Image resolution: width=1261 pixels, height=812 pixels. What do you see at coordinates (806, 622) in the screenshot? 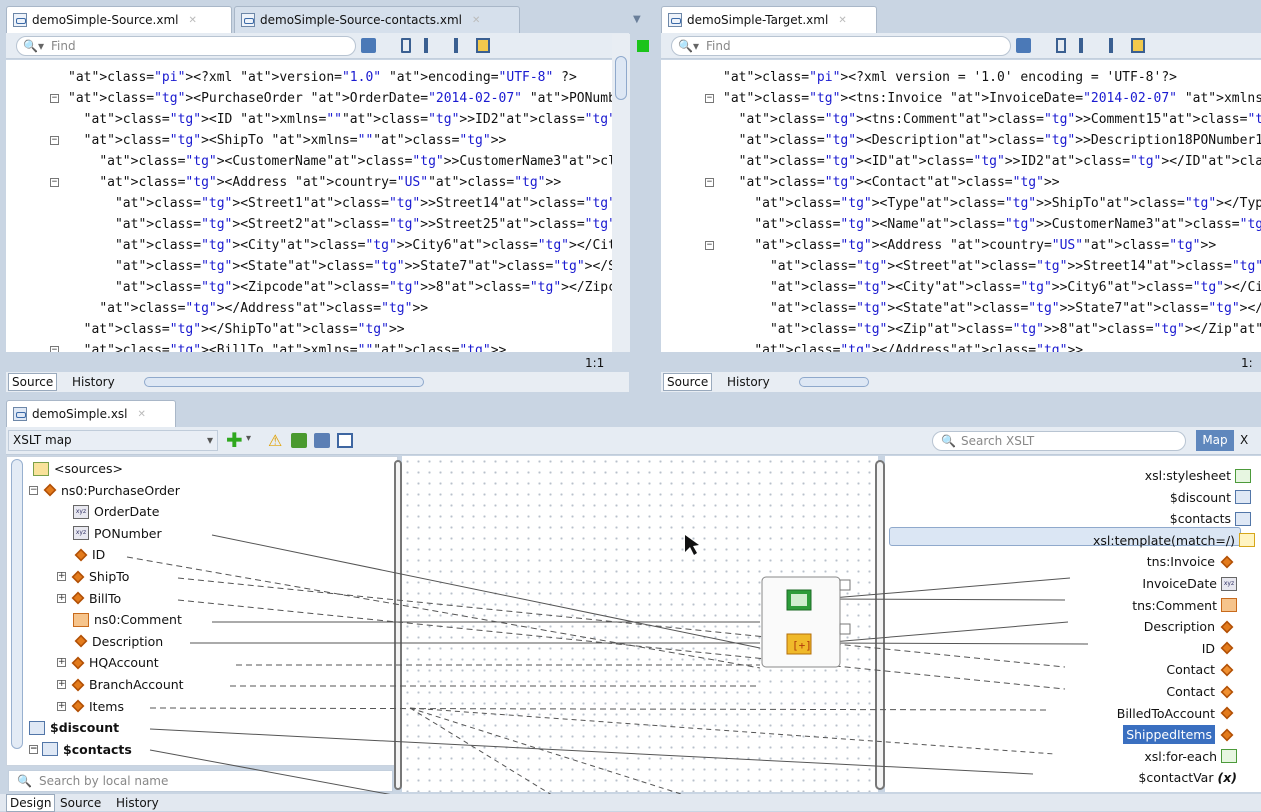
I see `function-box: [+]` at bounding box center [806, 622].